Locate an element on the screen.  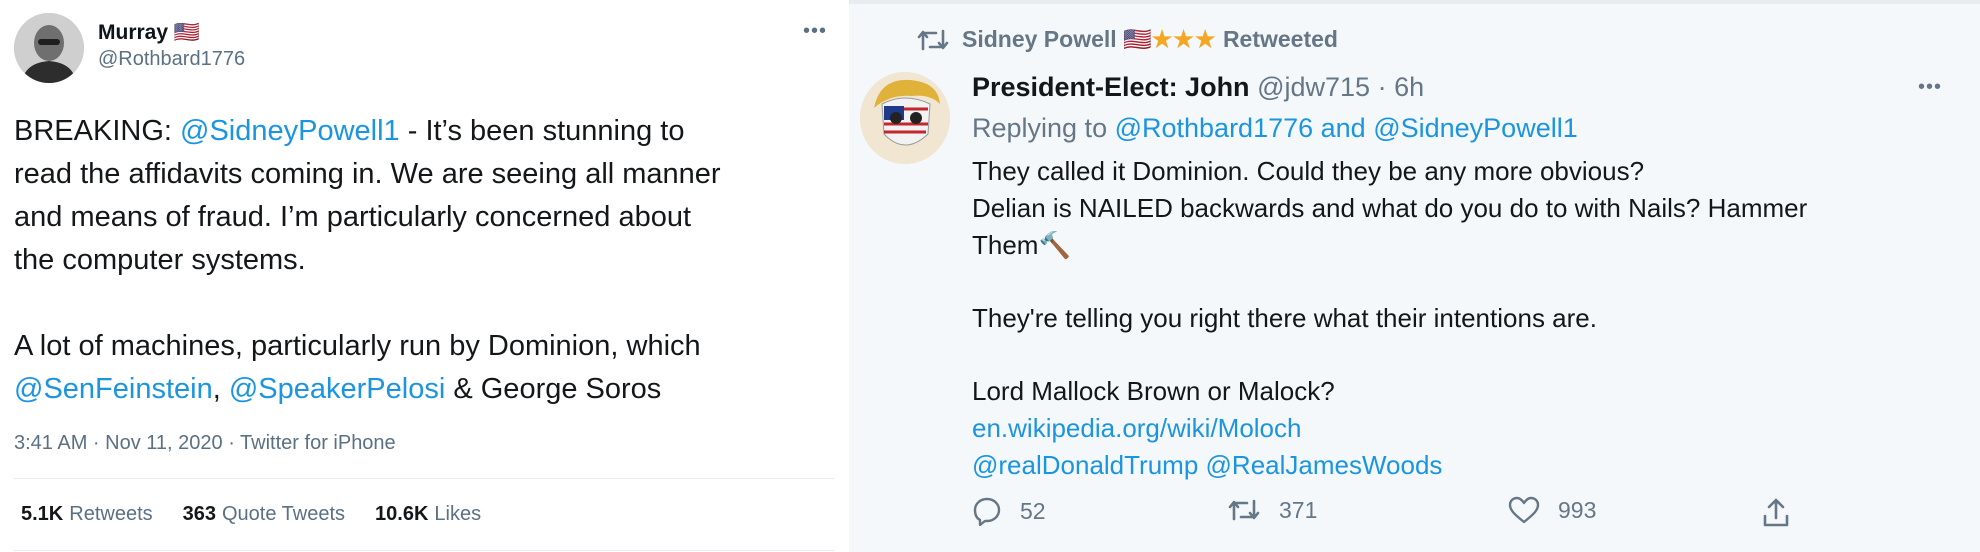
likes-stat: 10.6K Likes is located at coordinates (428, 514).